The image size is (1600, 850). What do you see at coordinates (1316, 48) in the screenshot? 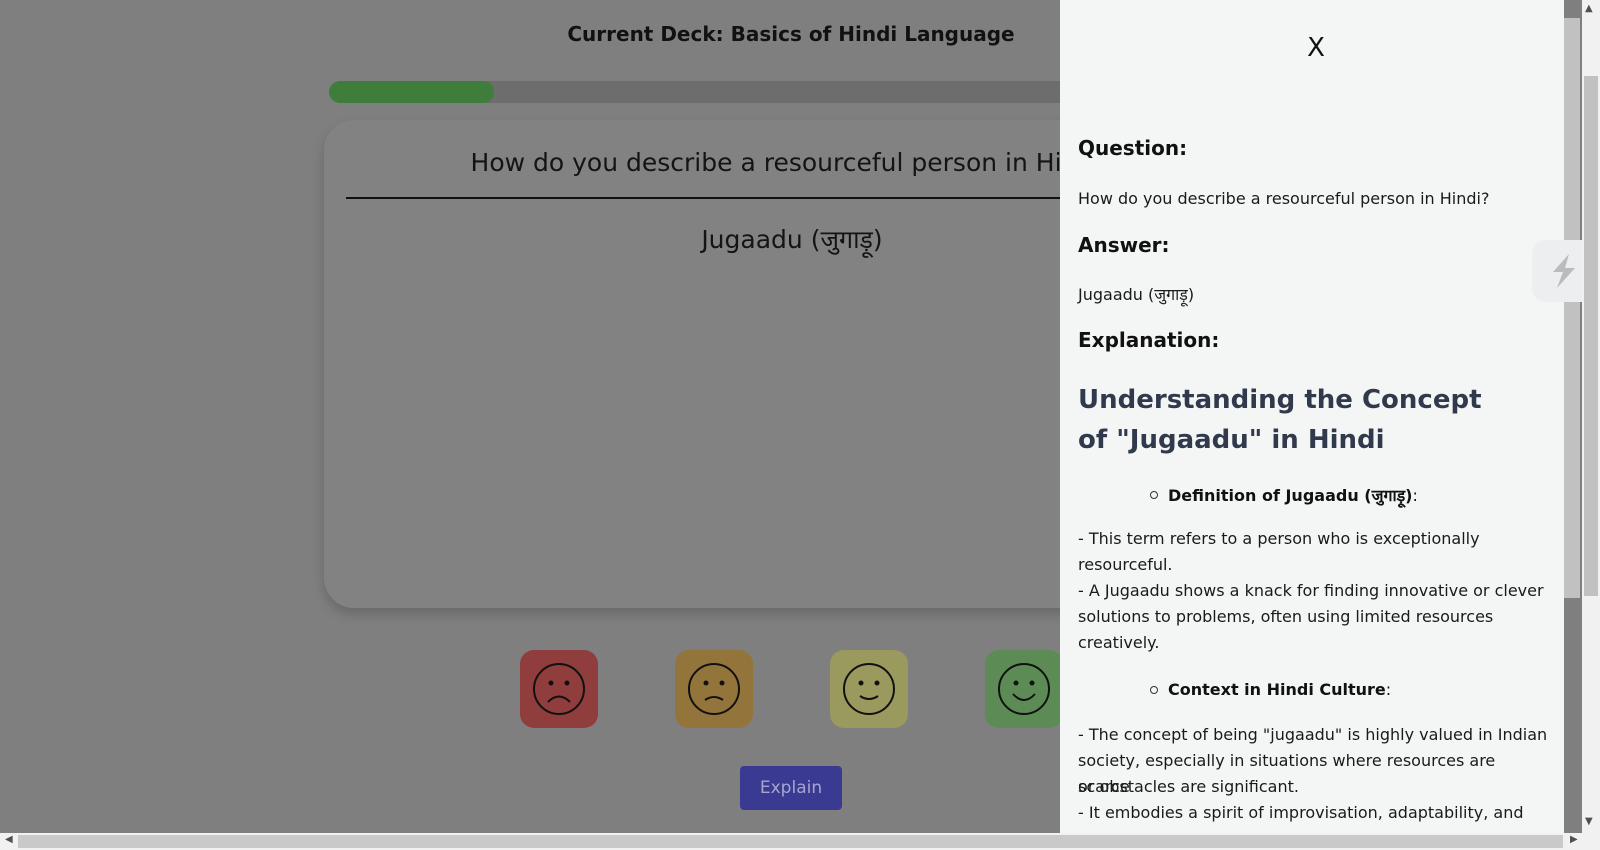
I see `close-icon: X` at bounding box center [1316, 48].